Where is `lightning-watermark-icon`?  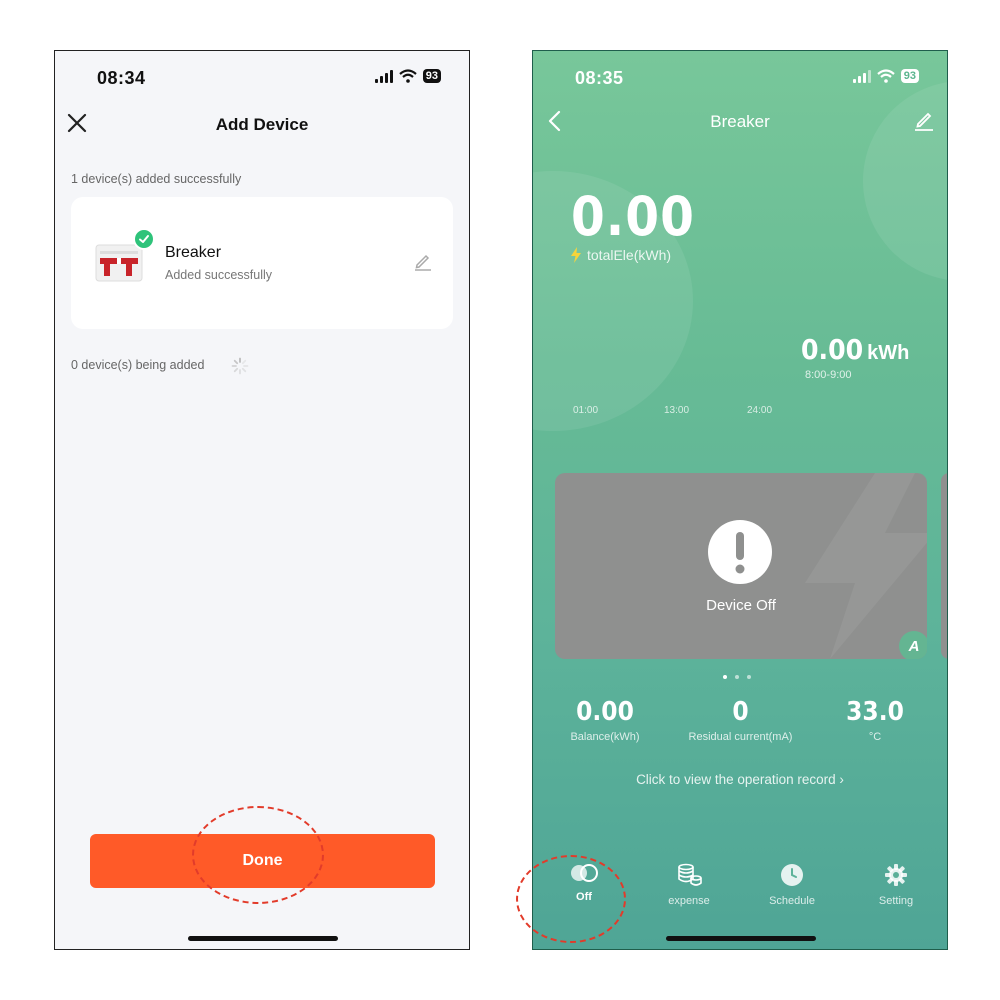 lightning-watermark-icon is located at coordinates (866, 566).